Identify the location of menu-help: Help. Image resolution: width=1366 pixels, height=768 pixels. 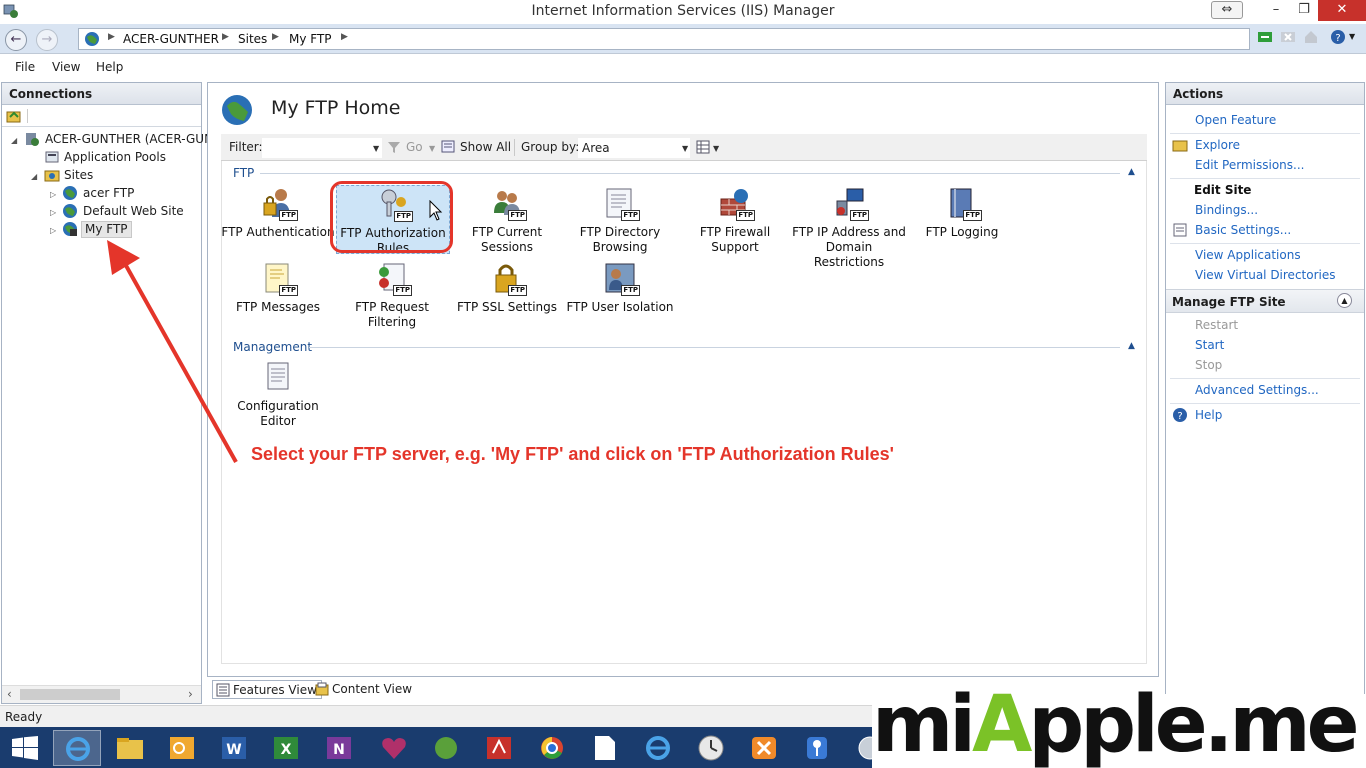
(109, 67).